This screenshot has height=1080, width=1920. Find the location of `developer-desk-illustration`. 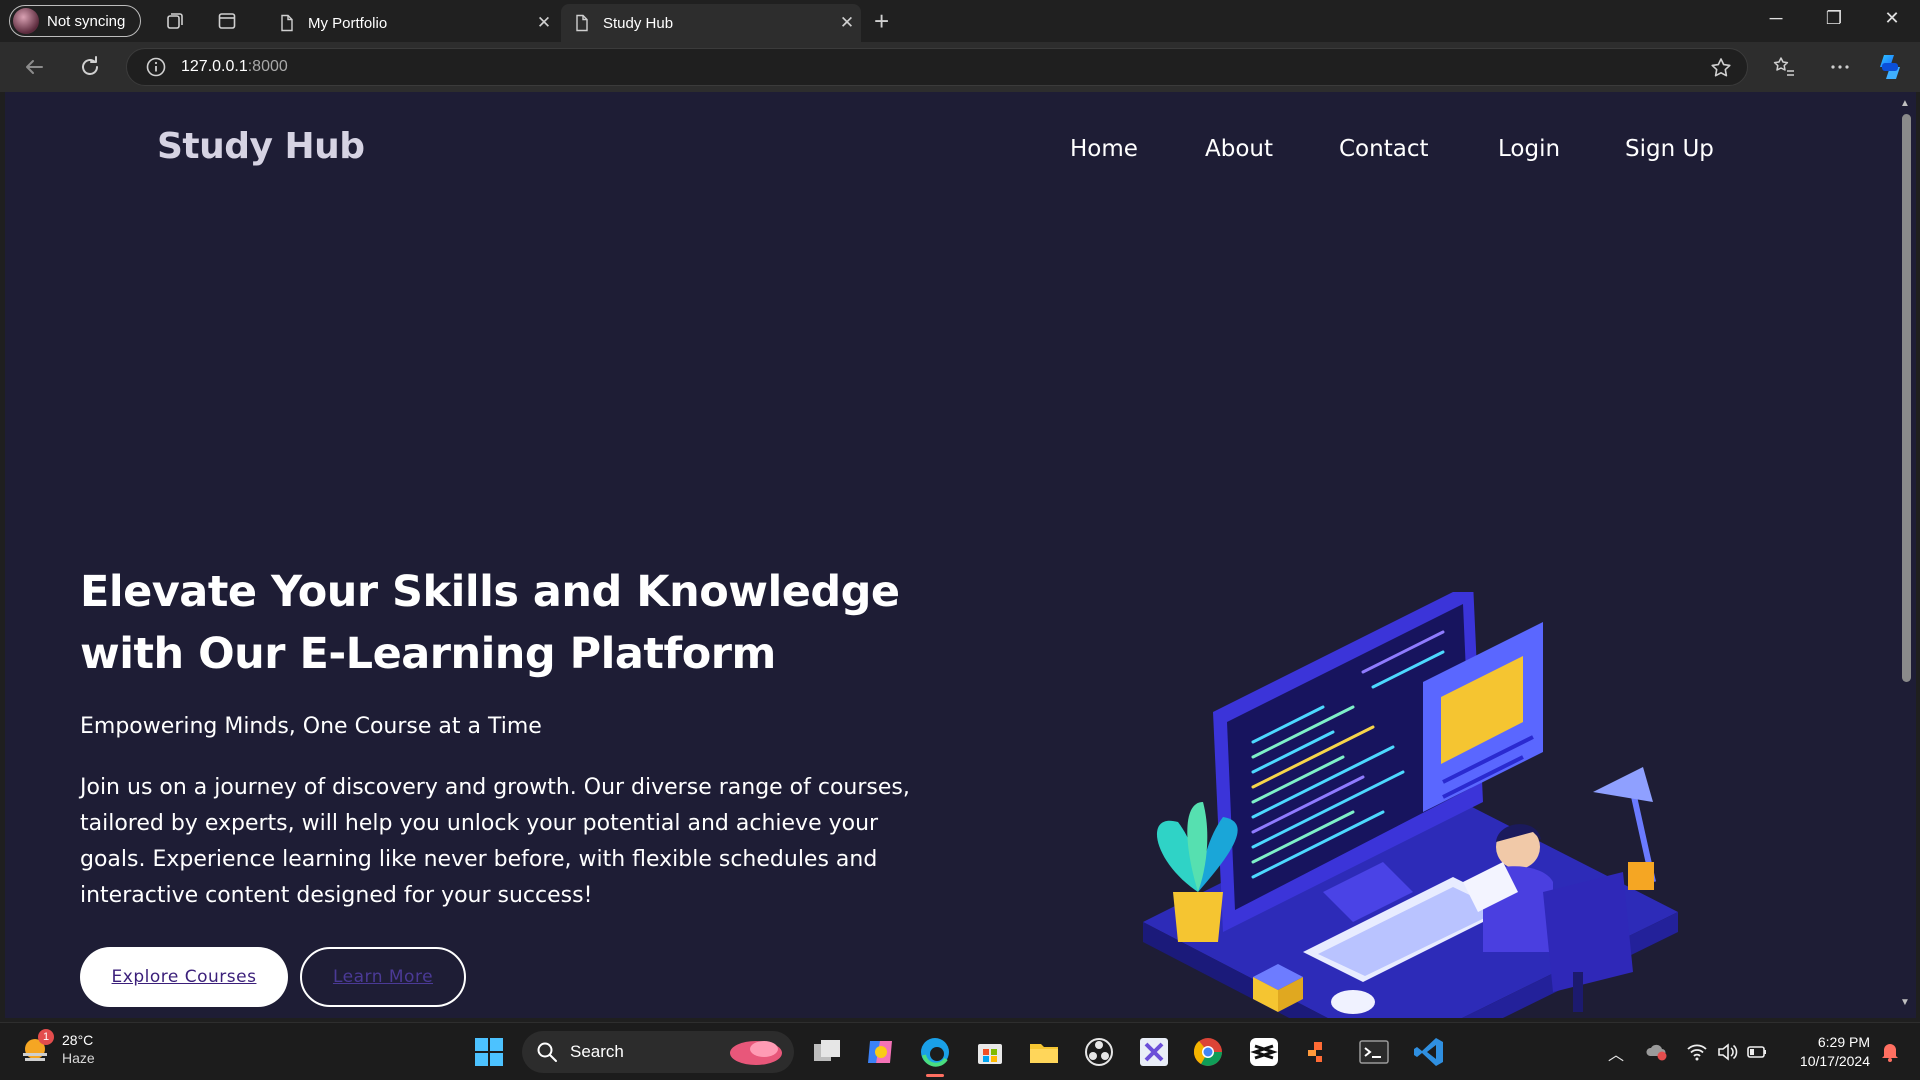

developer-desk-illustration is located at coordinates (1410, 805).